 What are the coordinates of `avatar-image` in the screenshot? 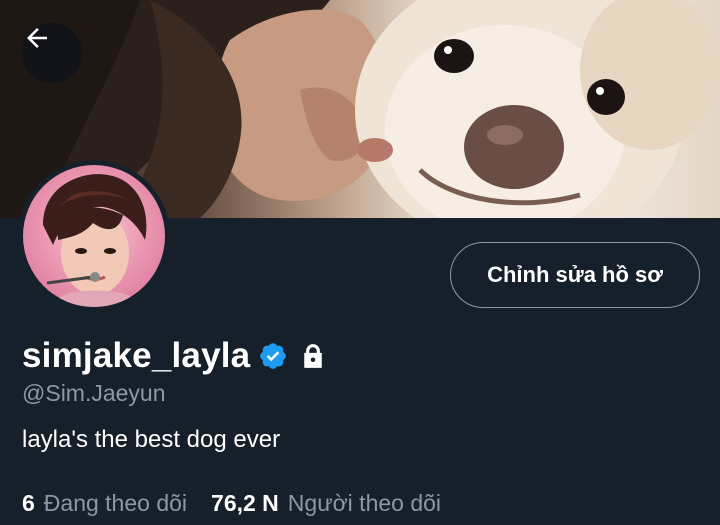 It's located at (94, 236).